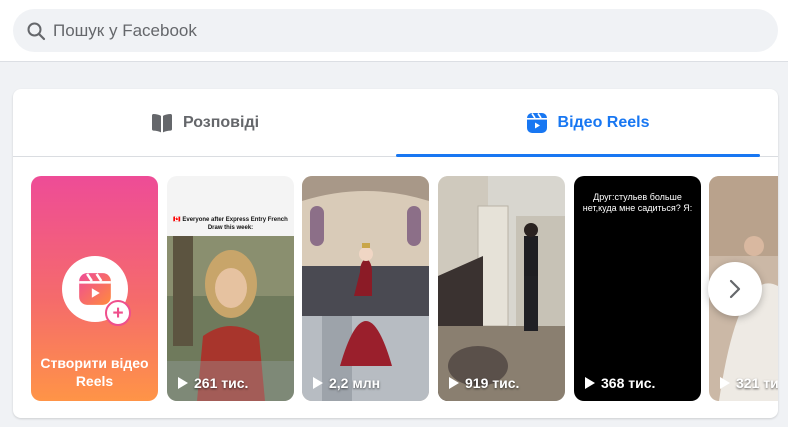 The width and height of the screenshot is (788, 427). Describe the element at coordinates (403, 30) in the screenshot. I see `search-input` at that location.